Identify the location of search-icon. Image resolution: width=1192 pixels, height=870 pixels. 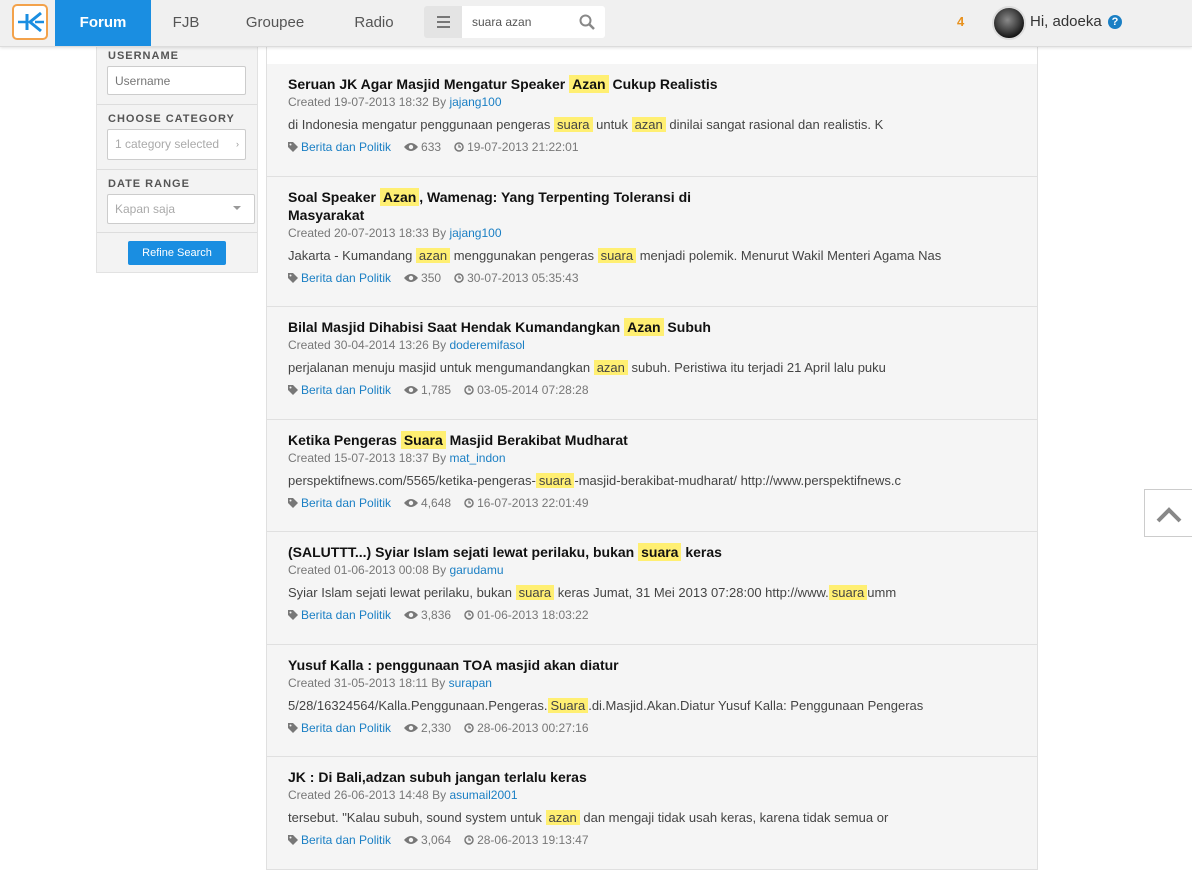
(587, 22).